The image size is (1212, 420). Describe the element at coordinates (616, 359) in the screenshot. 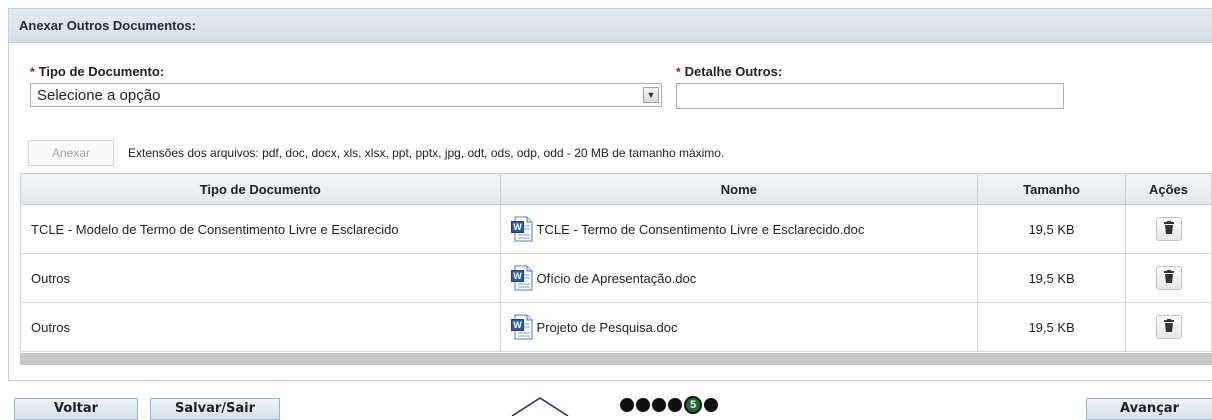

I see `horizontal-scrollbar` at that location.